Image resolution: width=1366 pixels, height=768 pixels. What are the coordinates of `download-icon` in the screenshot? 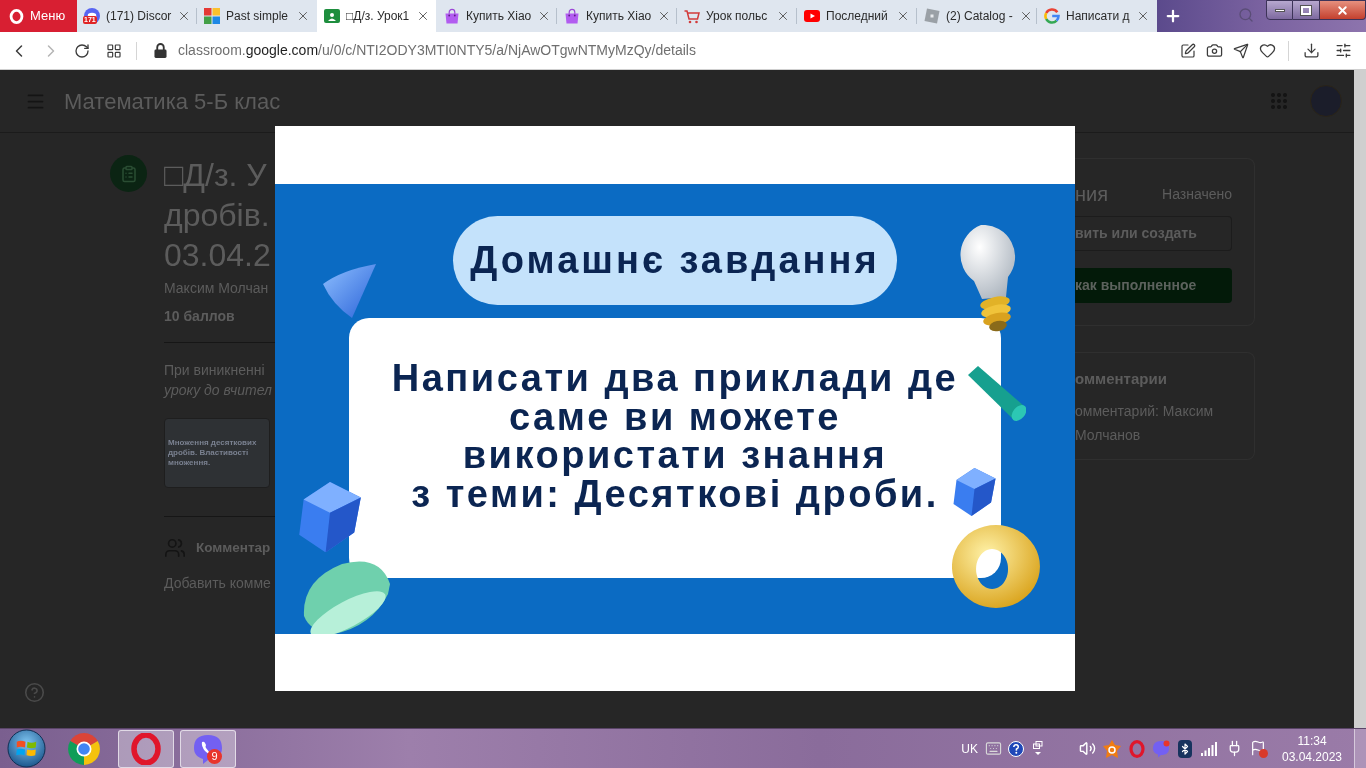 It's located at (1311, 50).